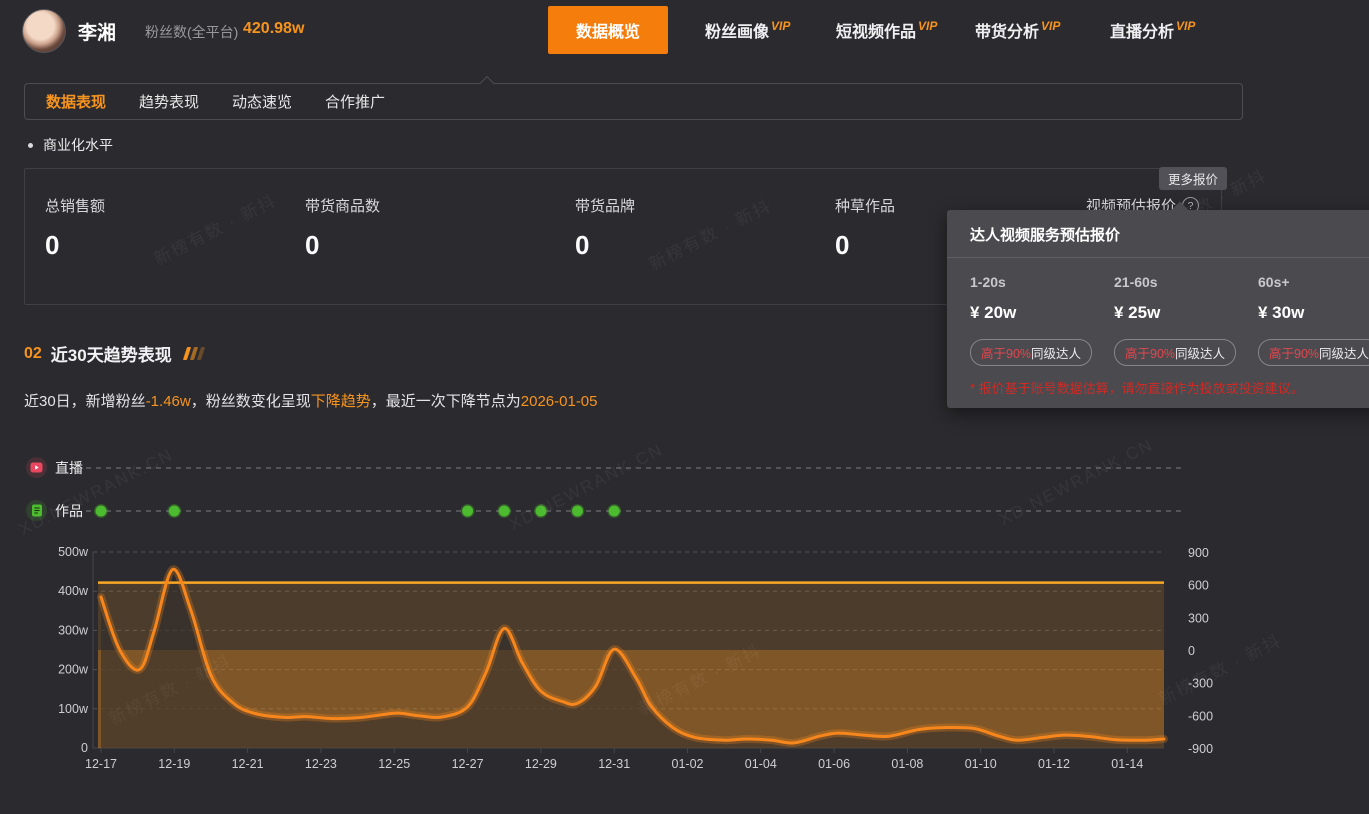 The width and height of the screenshot is (1369, 814). Describe the element at coordinates (1193, 178) in the screenshot. I see `more-quotes-button: 更多报价` at that location.